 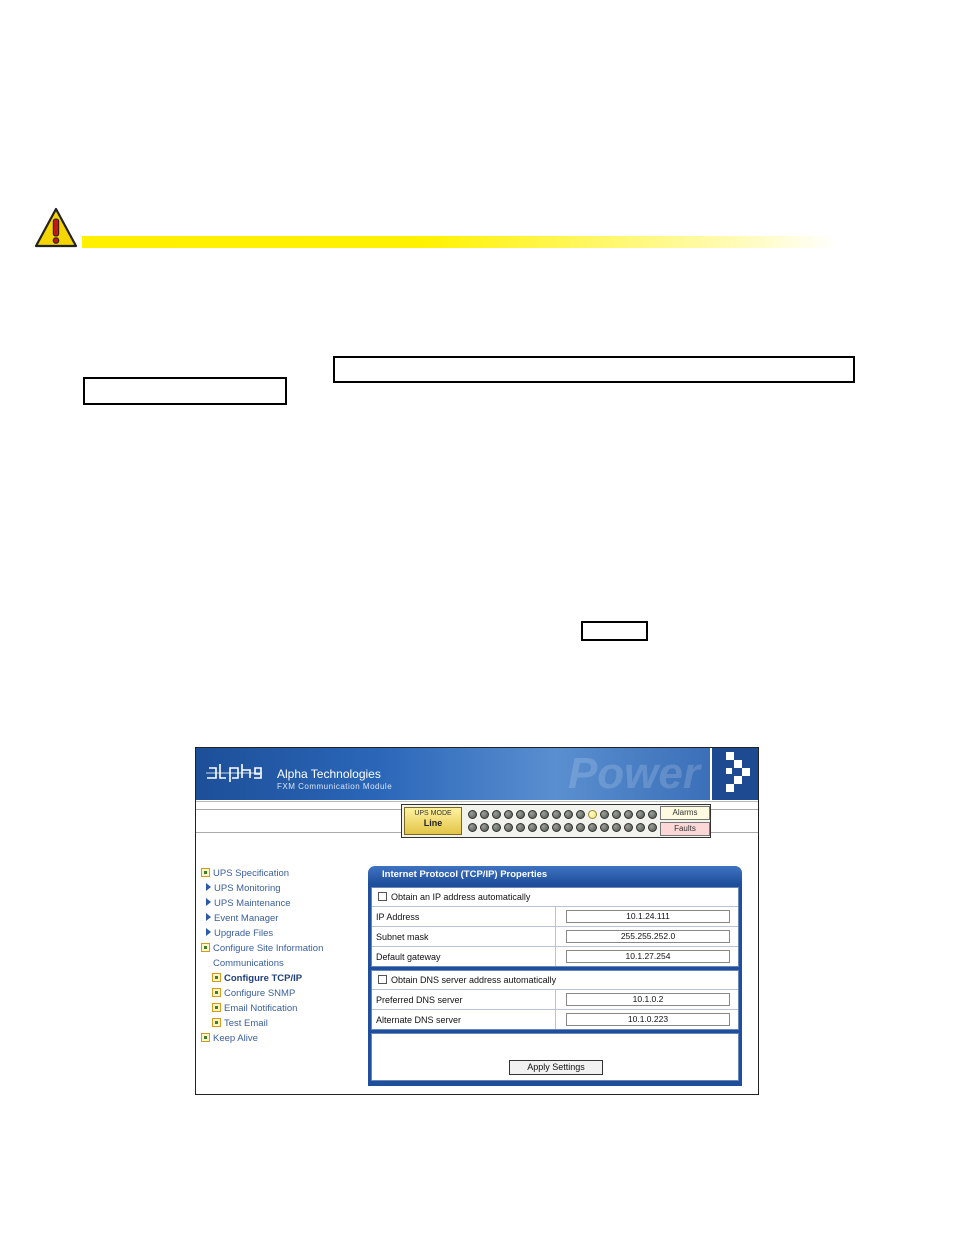 I want to click on obtain-dns-checkbox, so click(x=382, y=979).